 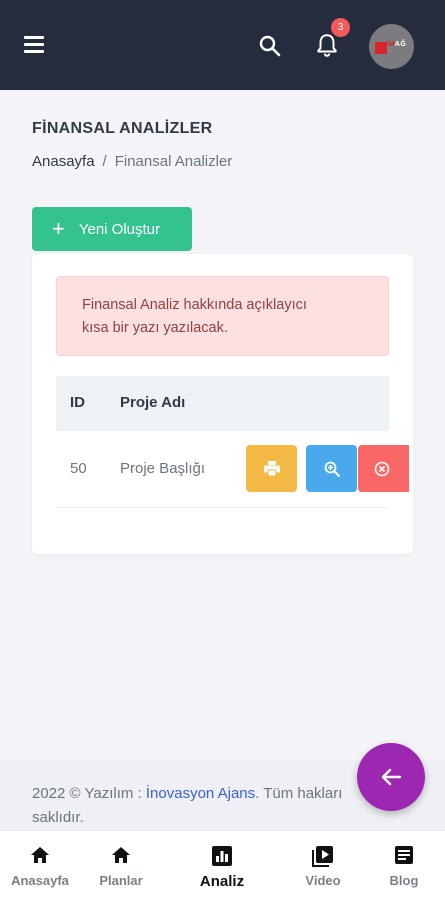 What do you see at coordinates (340, 27) in the screenshot?
I see `notification-badge: 3` at bounding box center [340, 27].